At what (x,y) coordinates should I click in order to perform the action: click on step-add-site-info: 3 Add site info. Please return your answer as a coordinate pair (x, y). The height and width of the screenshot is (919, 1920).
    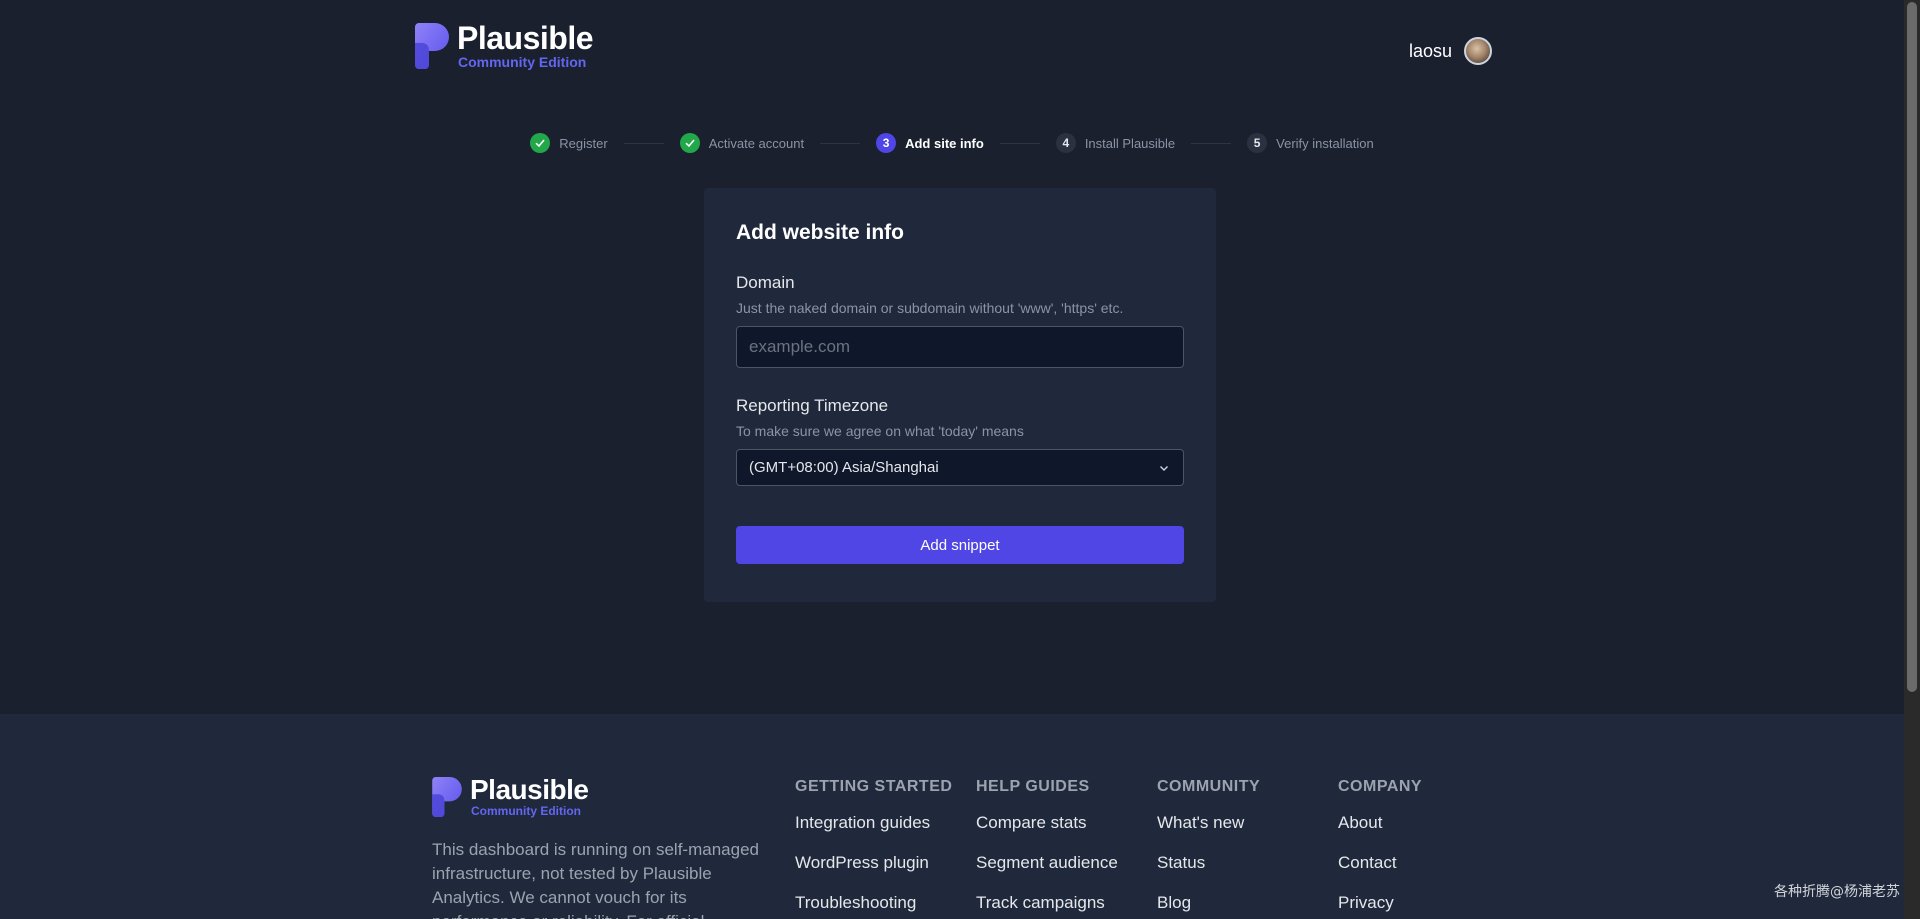
    Looking at the image, I should click on (930, 143).